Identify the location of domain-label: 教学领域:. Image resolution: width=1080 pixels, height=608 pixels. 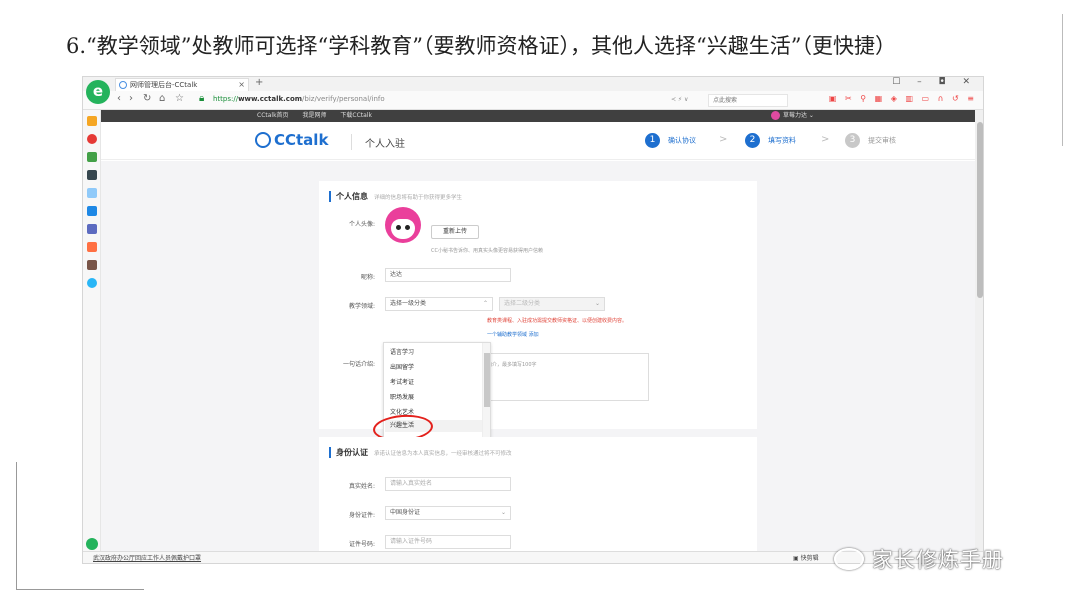
(361, 306).